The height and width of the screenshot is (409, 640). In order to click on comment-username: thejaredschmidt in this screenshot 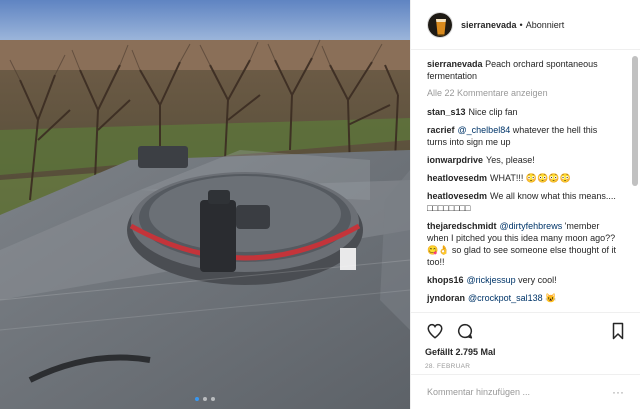, I will do `click(462, 226)`.